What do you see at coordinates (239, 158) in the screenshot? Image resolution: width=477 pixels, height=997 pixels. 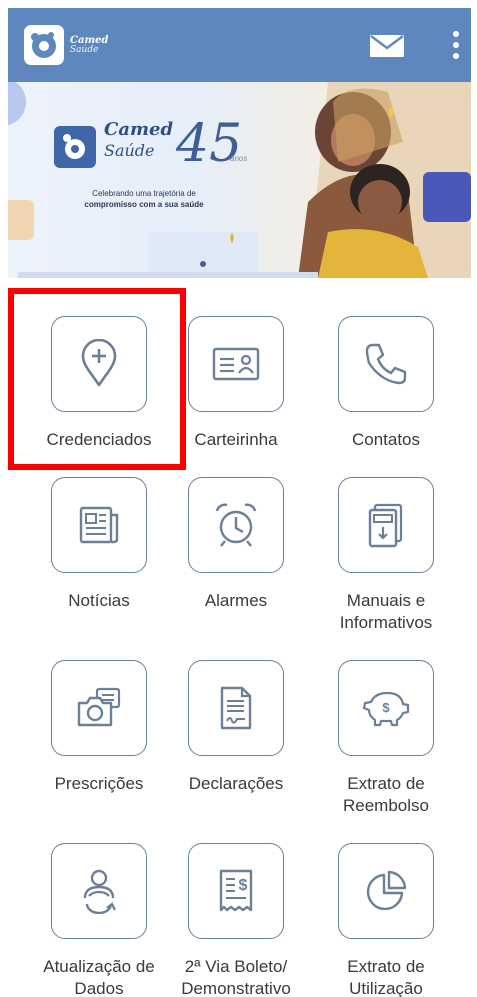 I see `banner-years-suffix: anos` at bounding box center [239, 158].